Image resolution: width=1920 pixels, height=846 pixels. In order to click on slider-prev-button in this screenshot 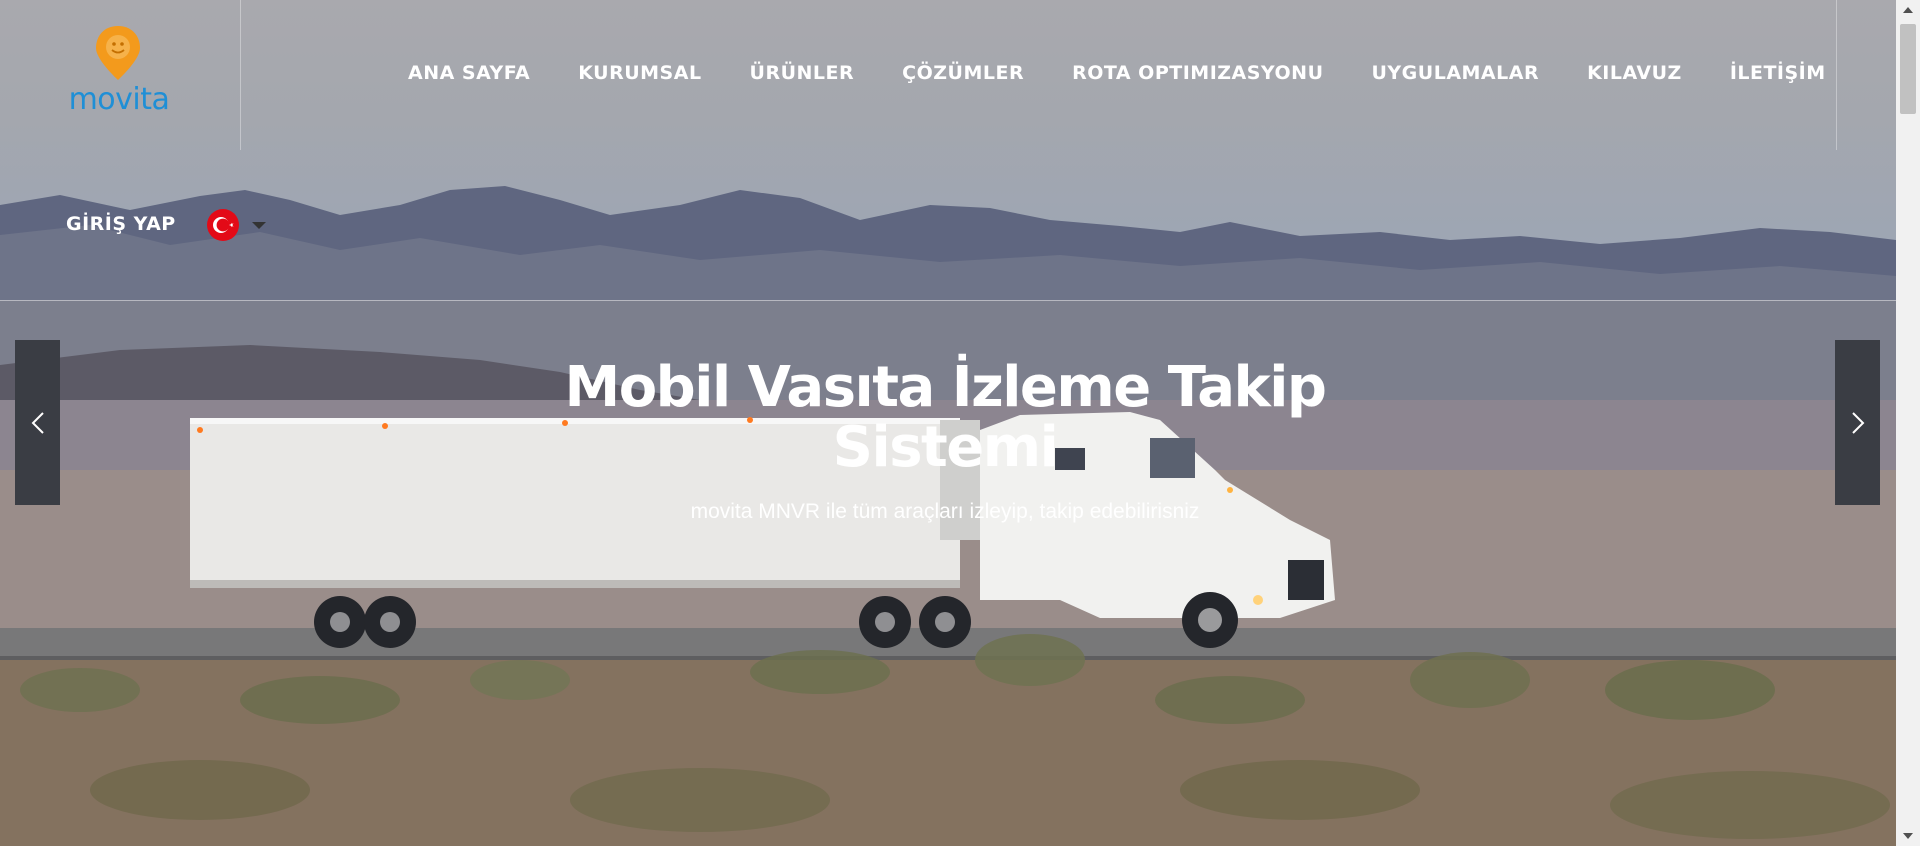, I will do `click(37, 422)`.